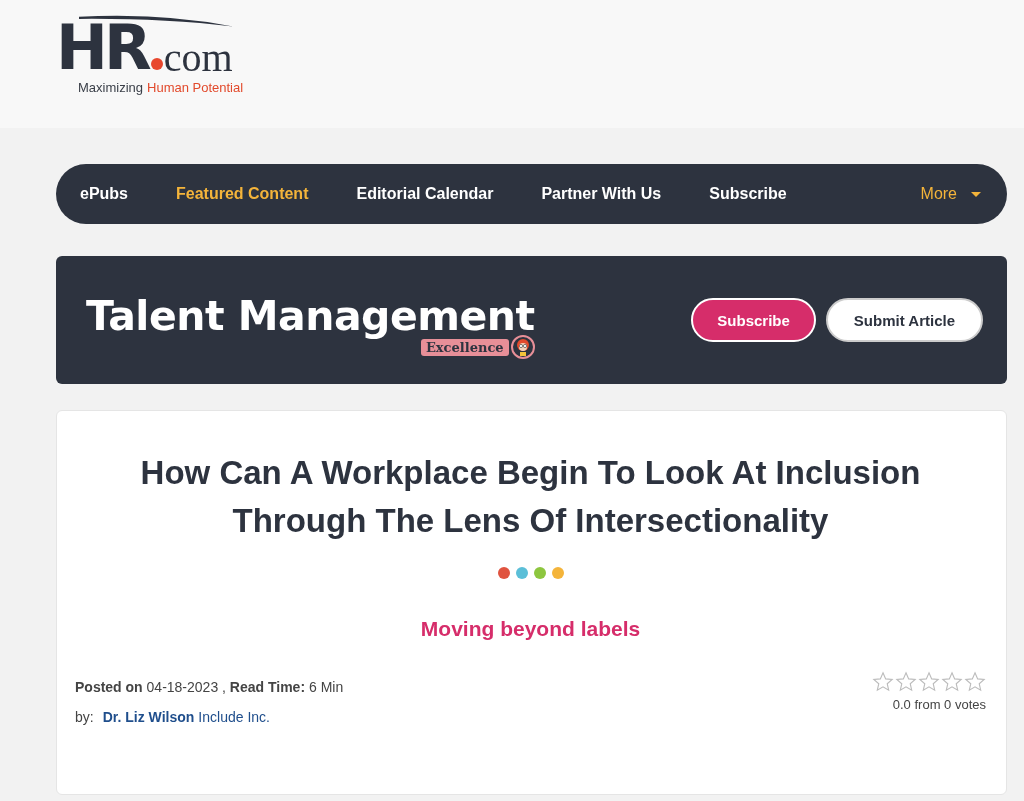 This screenshot has width=1024, height=801. Describe the element at coordinates (195, 87) in the screenshot. I see `tagline-highlight: Human Potential` at that location.